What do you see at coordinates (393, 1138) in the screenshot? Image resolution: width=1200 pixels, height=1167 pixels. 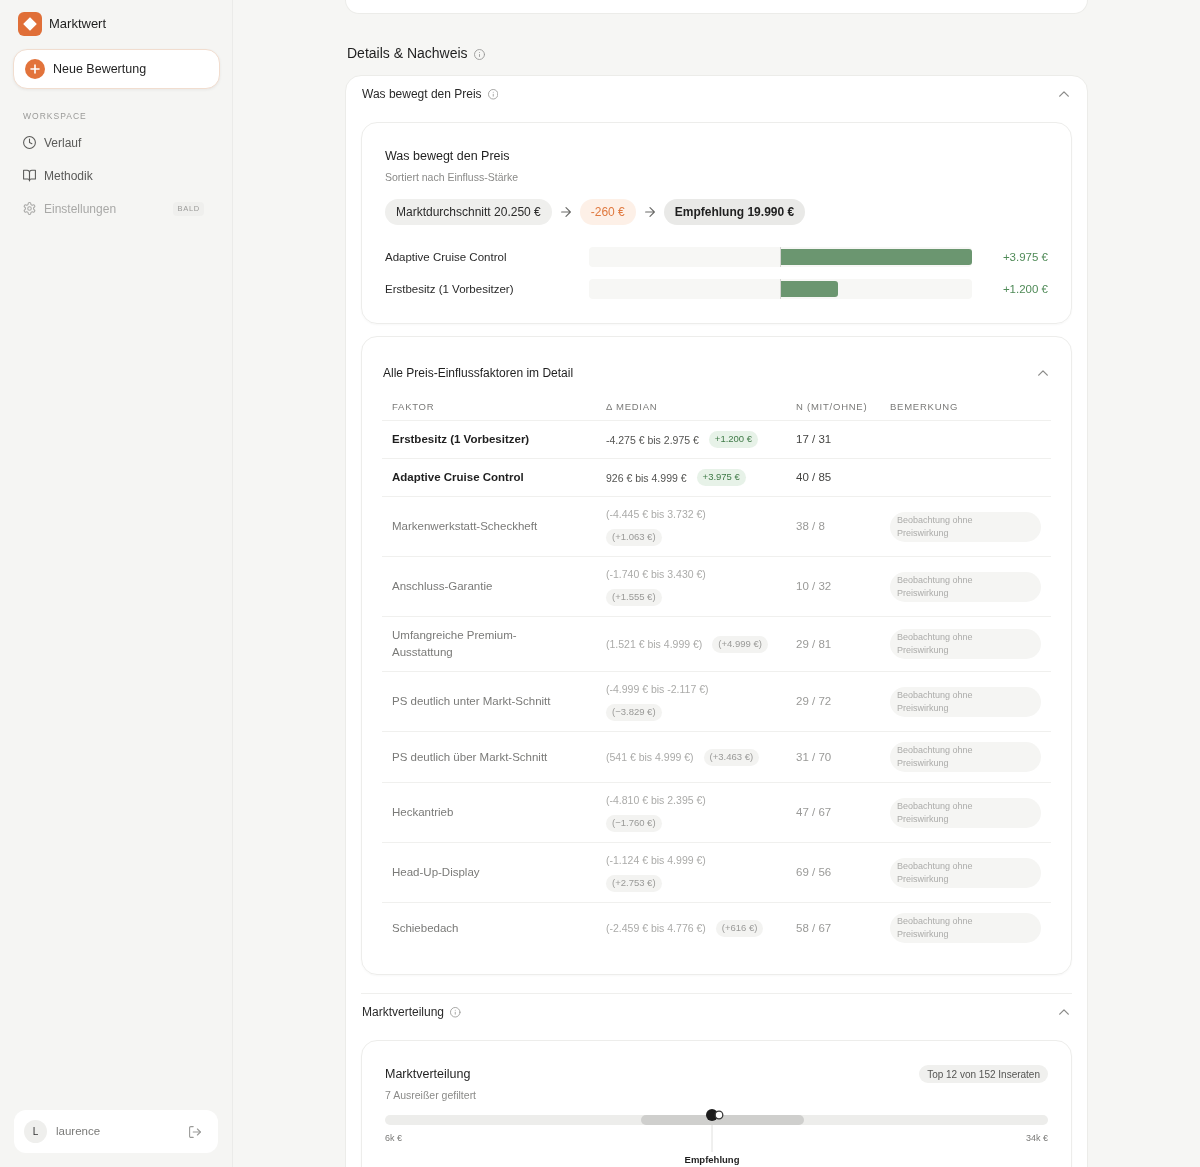 I see `scale-label: 6k €` at bounding box center [393, 1138].